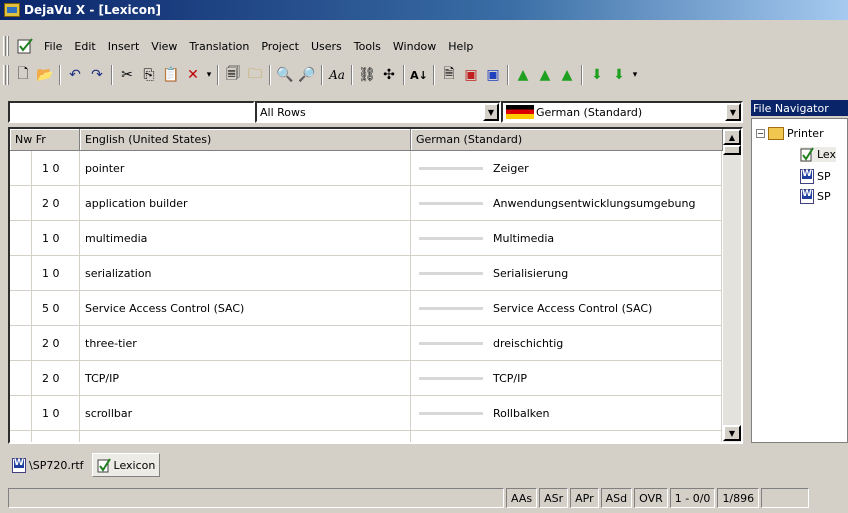  I want to click on status-bar-indicator, so click(451, 308).